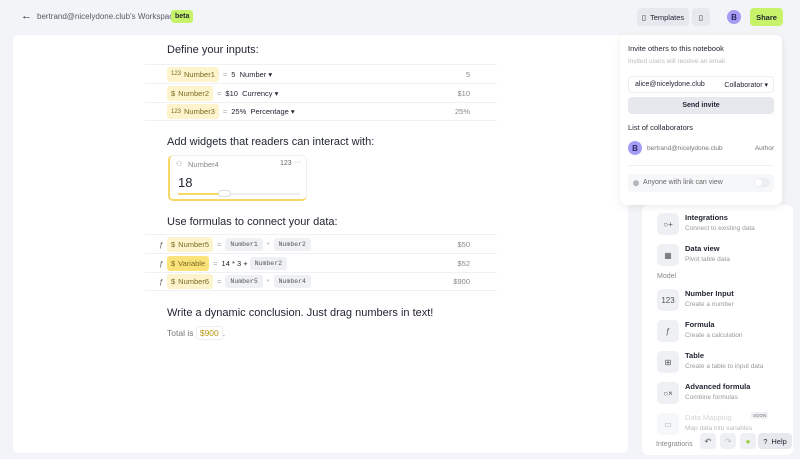 The height and width of the screenshot is (459, 800). I want to click on collaborator-avatar: B, so click(635, 148).